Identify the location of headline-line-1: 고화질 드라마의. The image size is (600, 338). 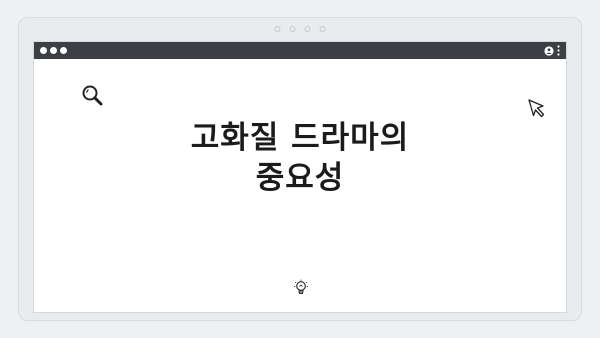
(300, 138).